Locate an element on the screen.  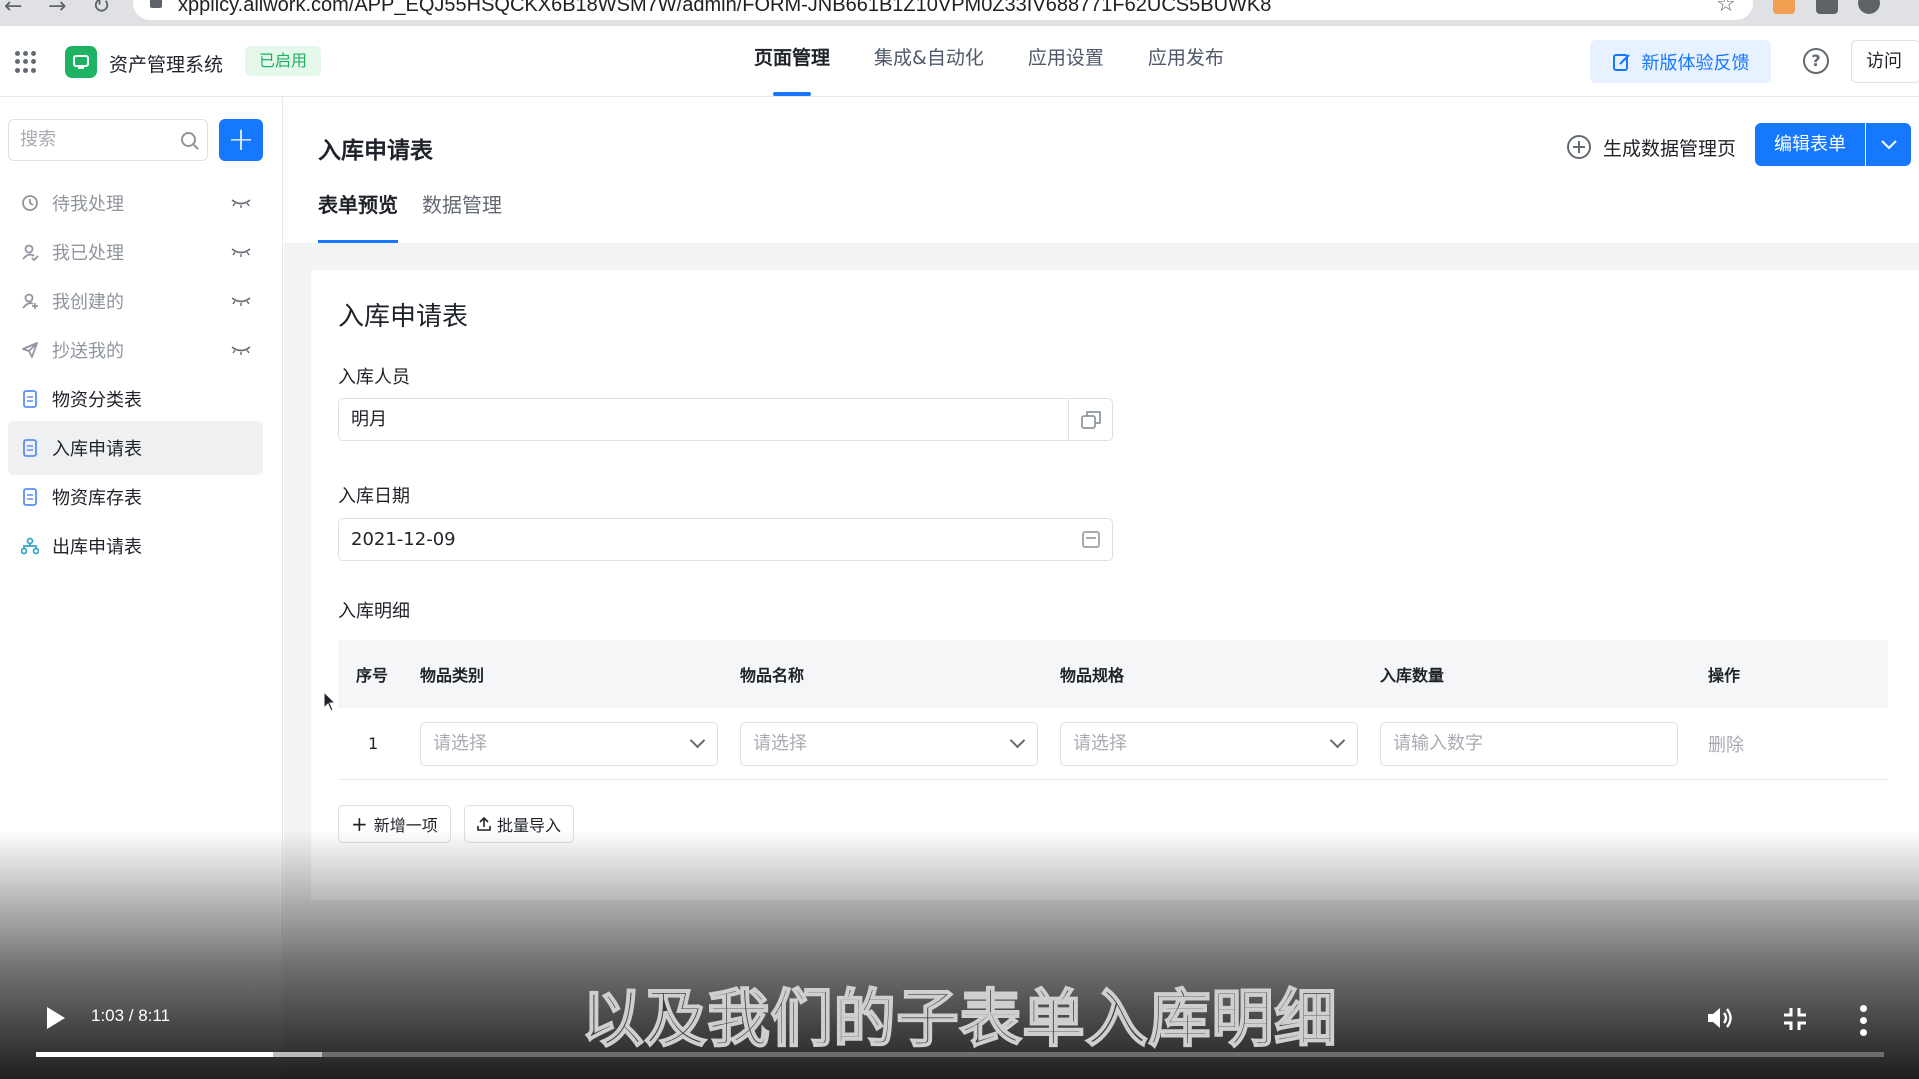
sidebar-item-label: 抄送我的 is located at coordinates (88, 351).